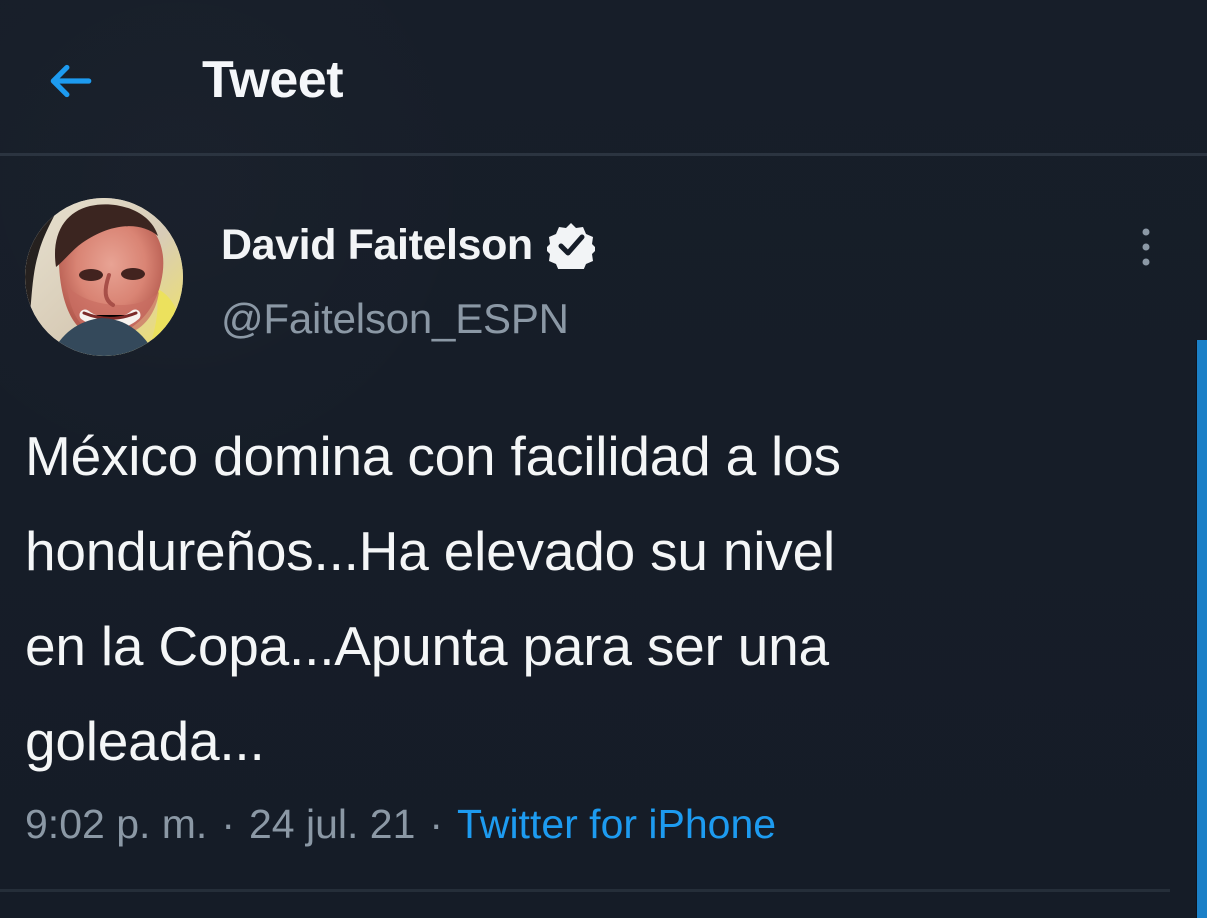 This screenshot has height=918, width=1207. What do you see at coordinates (433, 456) in the screenshot?
I see `tweet-text-line: México domina con facilidad a los` at bounding box center [433, 456].